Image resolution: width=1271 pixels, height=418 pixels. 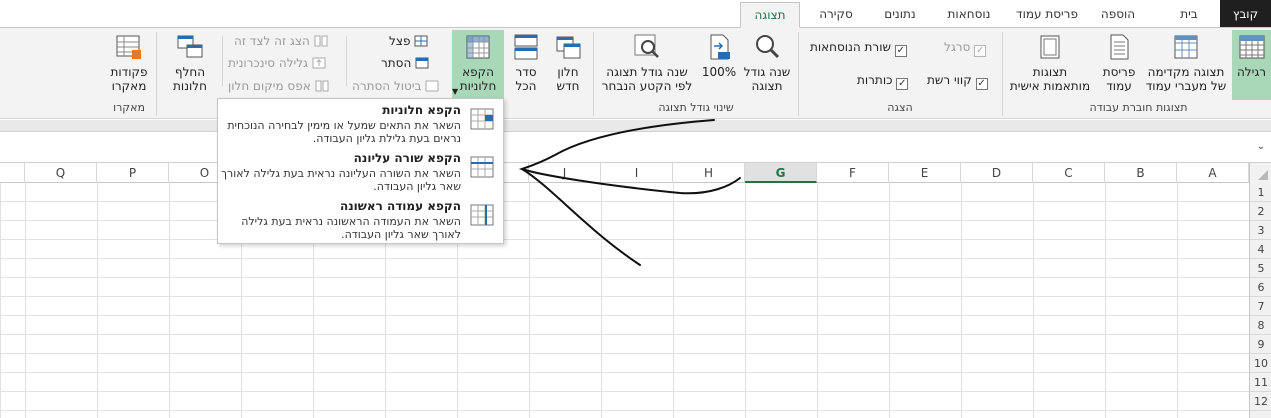 What do you see at coordinates (1119, 47) in the screenshot?
I see `page-layout-icon` at bounding box center [1119, 47].